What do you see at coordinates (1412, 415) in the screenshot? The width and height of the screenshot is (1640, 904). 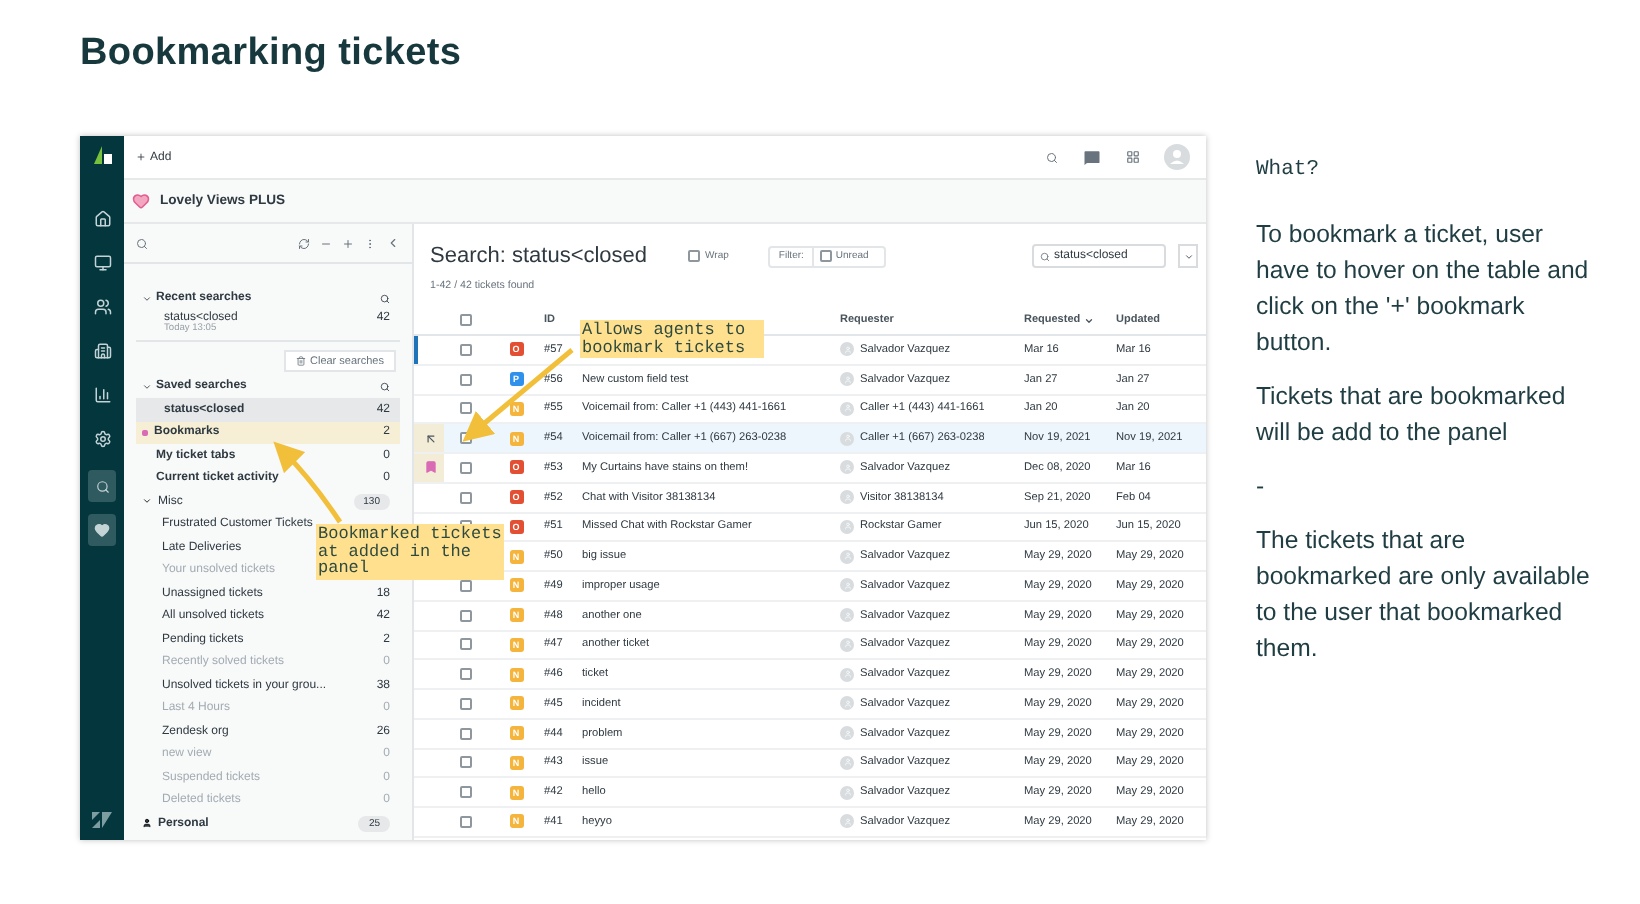 I see `note-paragraph: Tickets that are bookmarked will be add to the panel` at bounding box center [1412, 415].